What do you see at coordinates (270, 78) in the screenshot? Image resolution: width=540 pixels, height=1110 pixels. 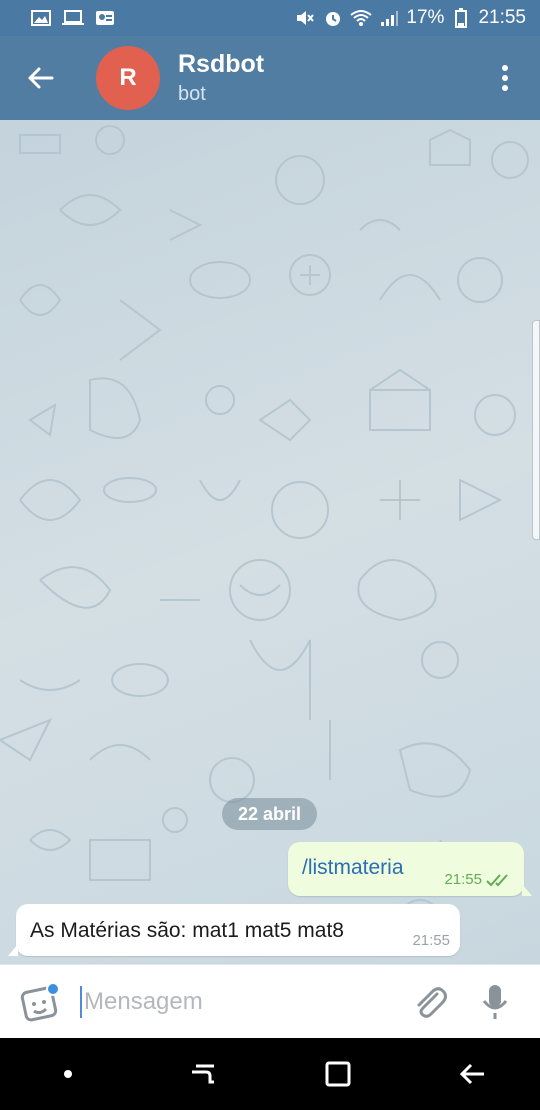 I see `chat-header: R Rsdbot bot` at bounding box center [270, 78].